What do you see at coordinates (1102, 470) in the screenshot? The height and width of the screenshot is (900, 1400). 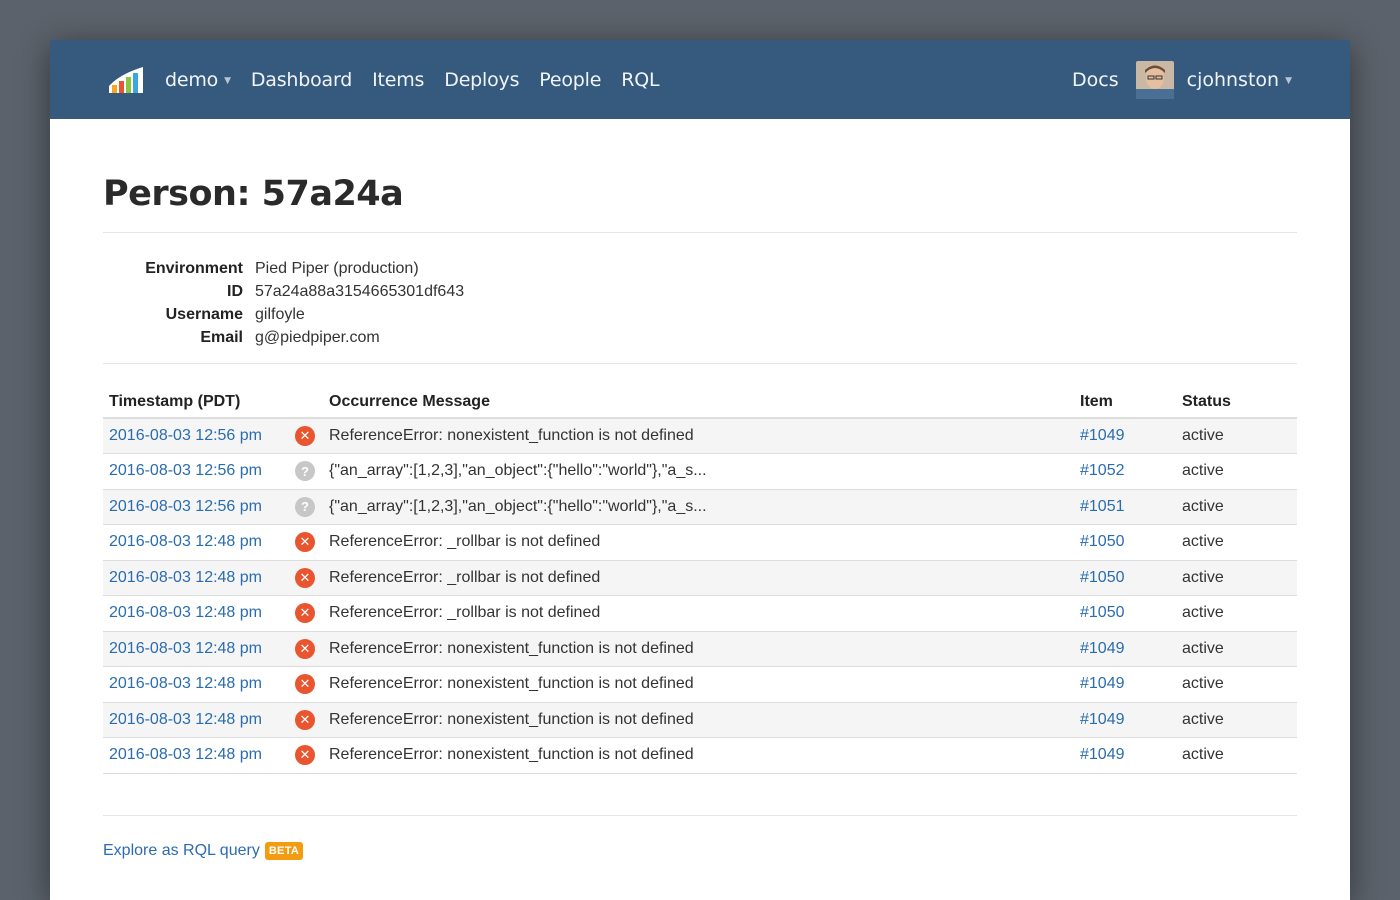 I see `item-link: #1052` at bounding box center [1102, 470].